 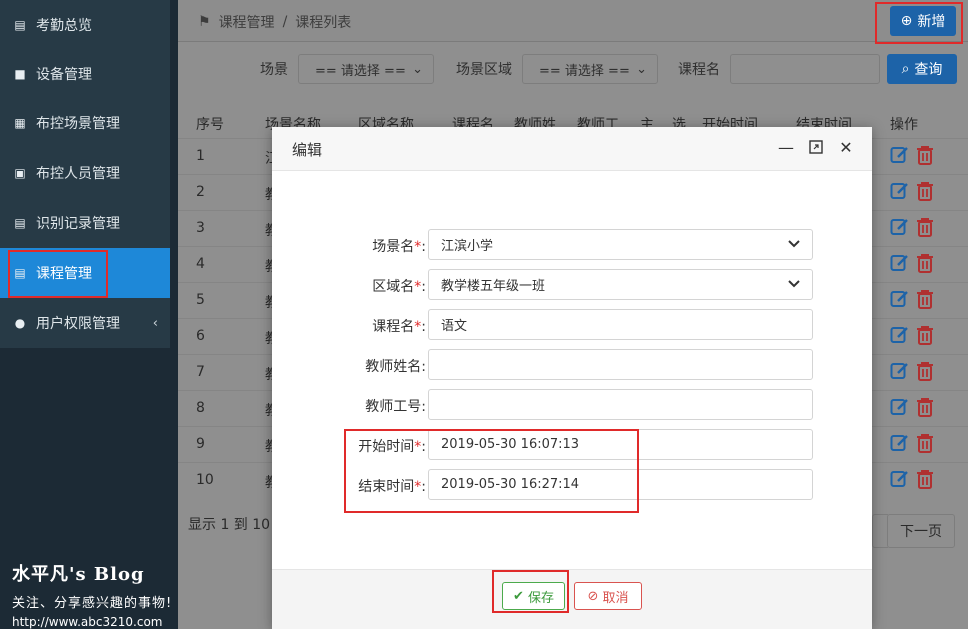 What do you see at coordinates (200, 336) in the screenshot?
I see `row-number: 6` at bounding box center [200, 336].